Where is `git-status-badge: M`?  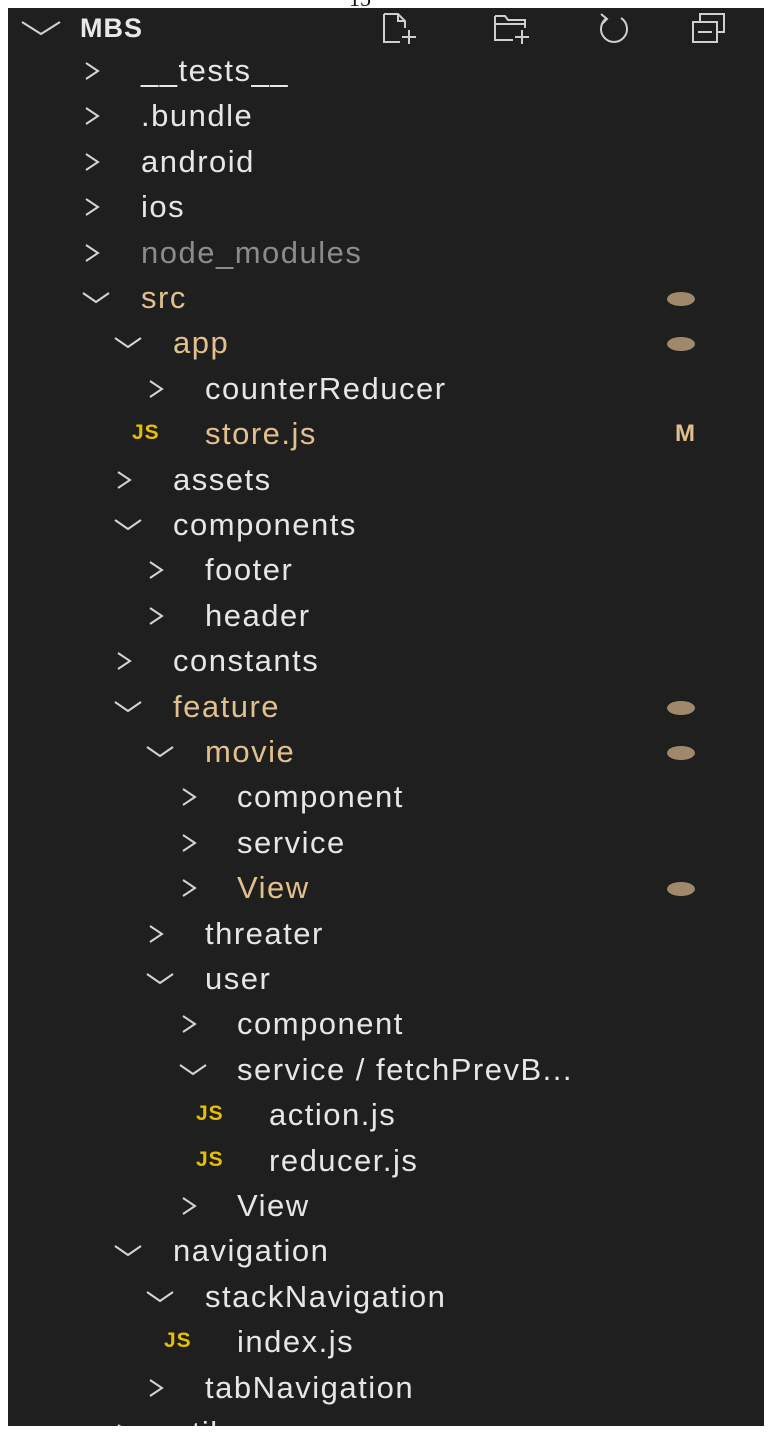 git-status-badge: M is located at coordinates (685, 433).